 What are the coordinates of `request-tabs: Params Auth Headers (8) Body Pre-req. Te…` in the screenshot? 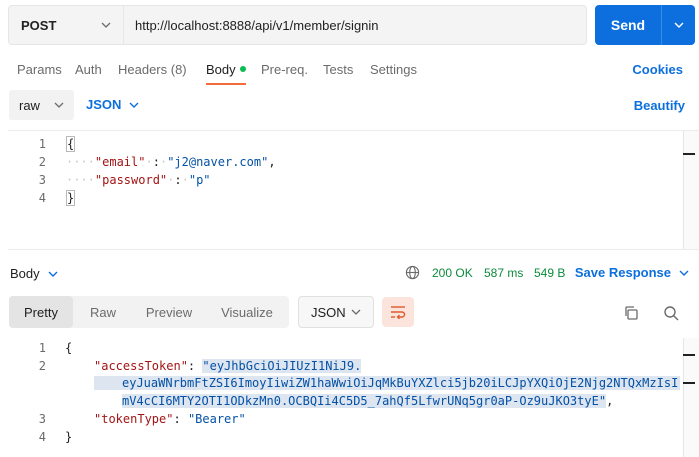 It's located at (349, 71).